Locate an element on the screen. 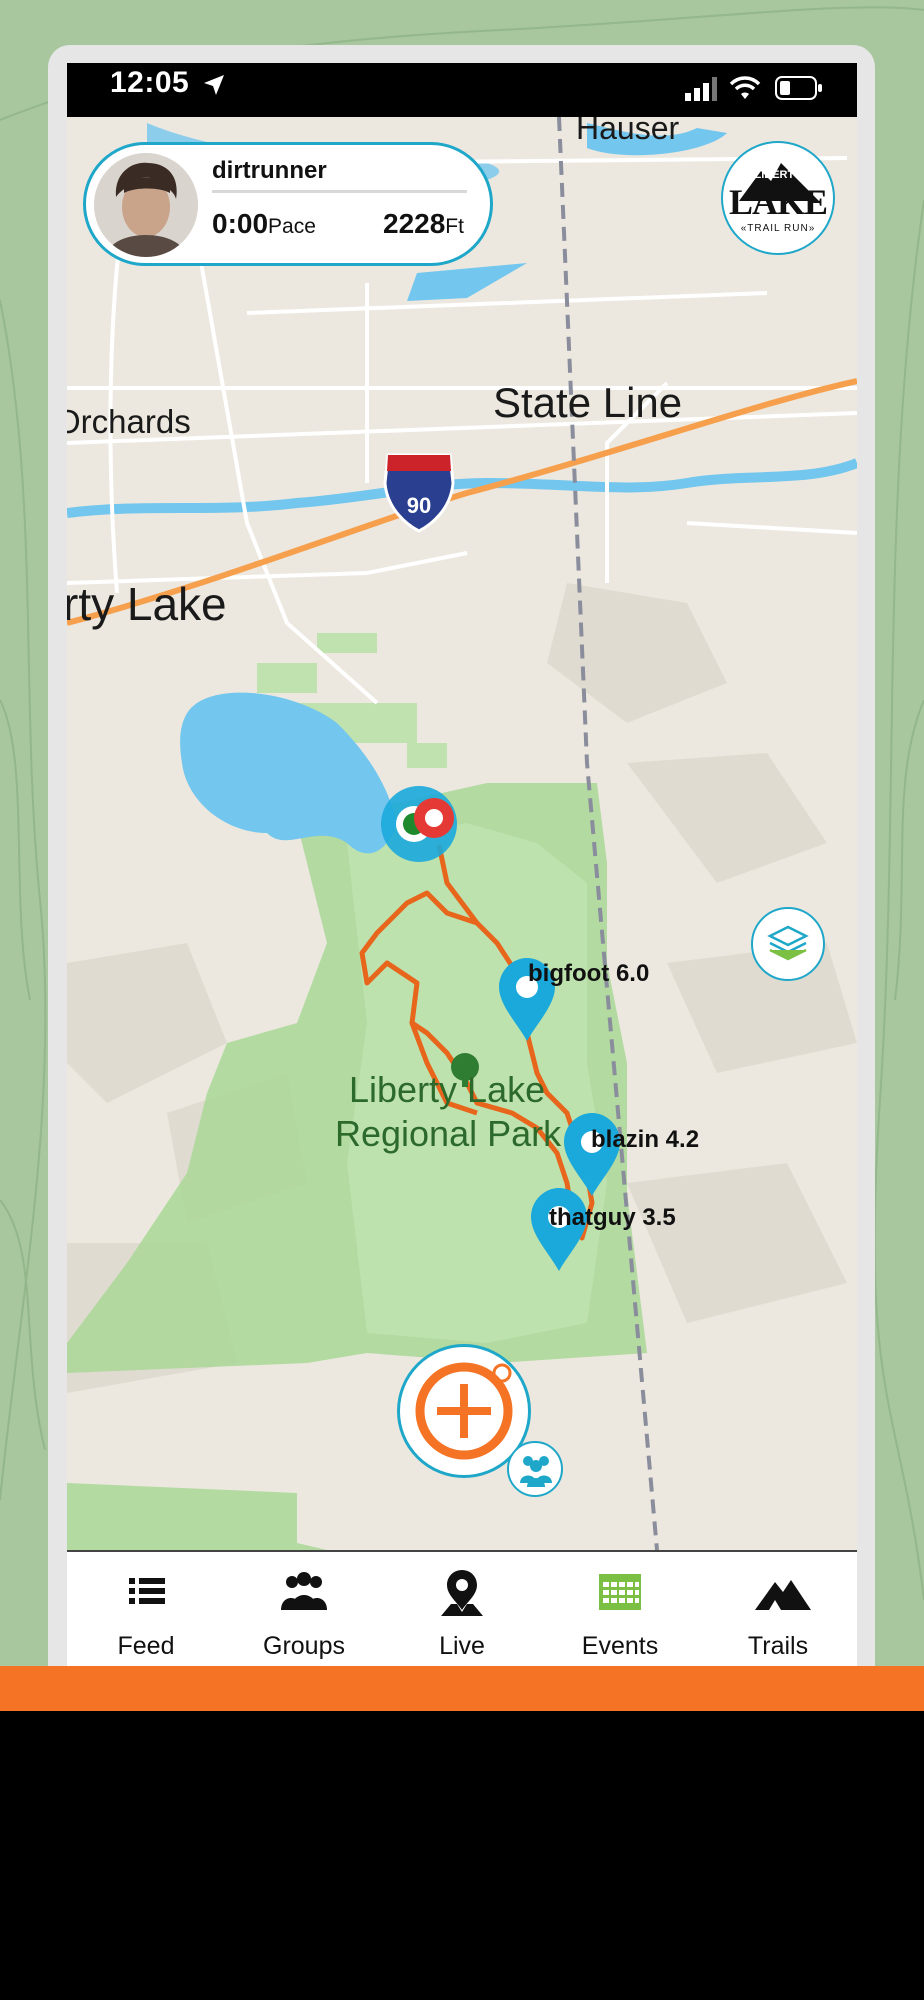 This screenshot has width=924, height=2000. pace-stat: 0:00Pace is located at coordinates (264, 224).